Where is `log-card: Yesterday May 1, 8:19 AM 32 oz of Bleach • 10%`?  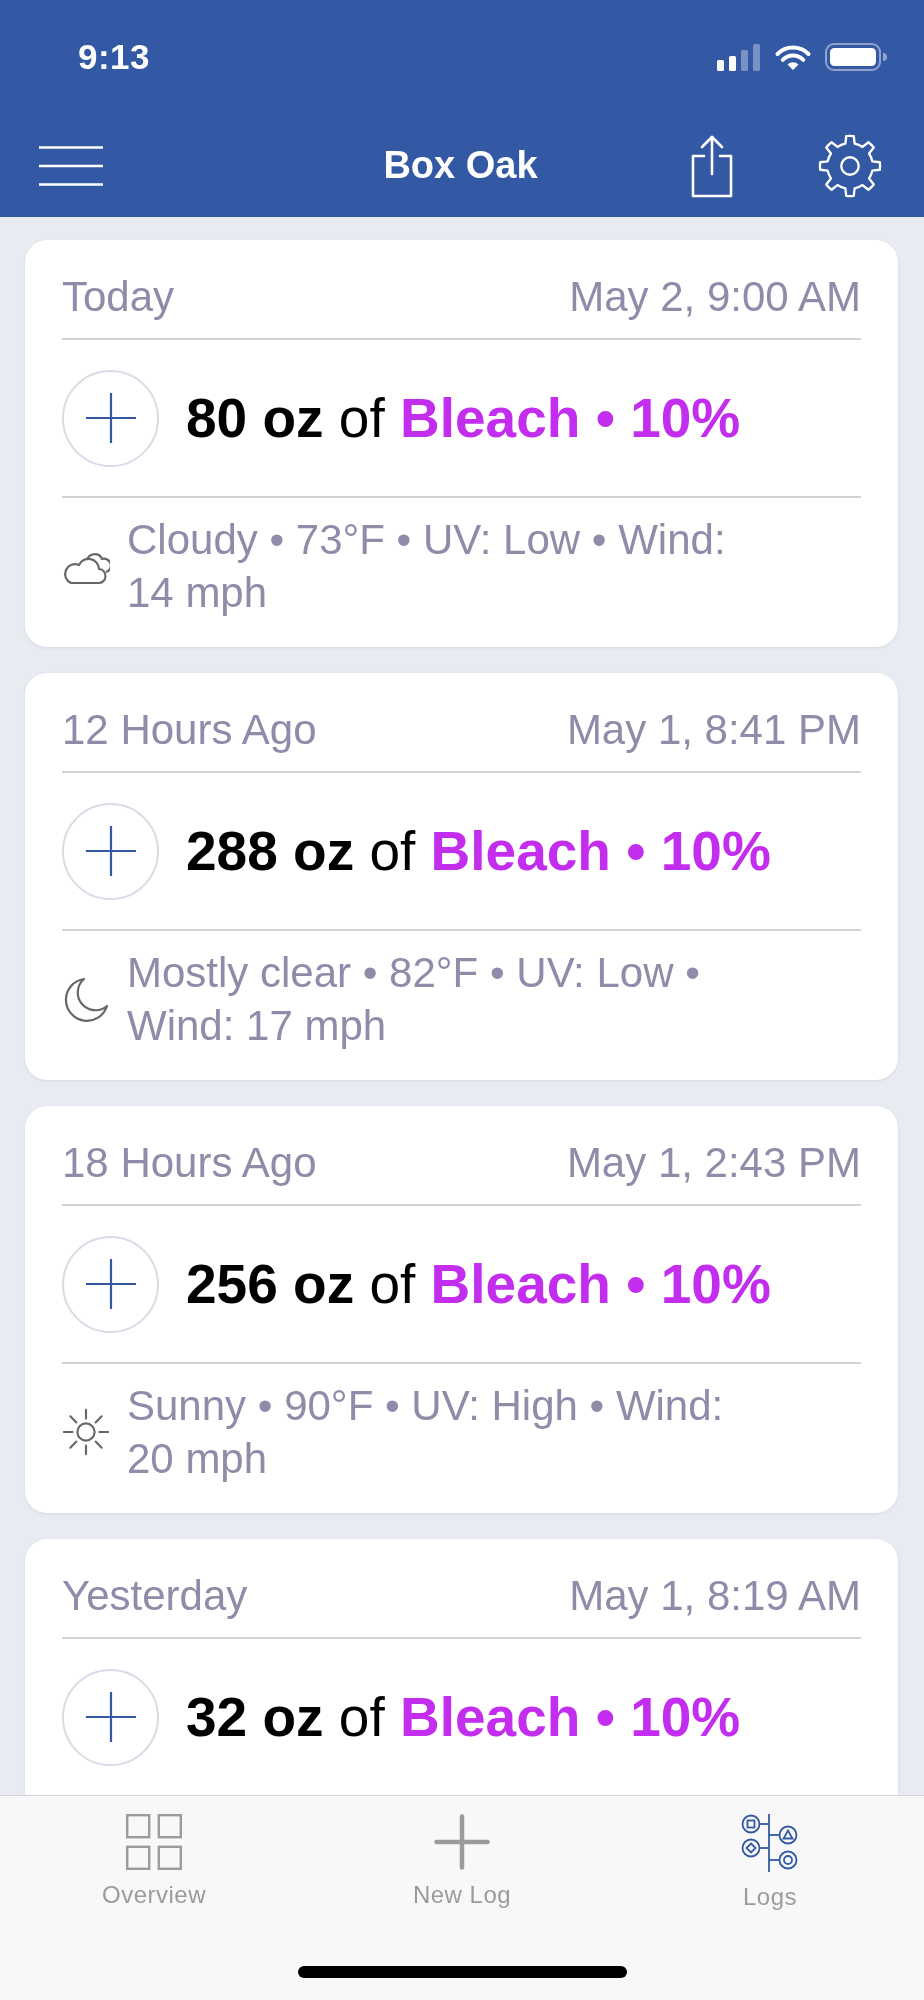 log-card: Yesterday May 1, 8:19 AM 32 oz of Bleach • 10% is located at coordinates (461, 1667).